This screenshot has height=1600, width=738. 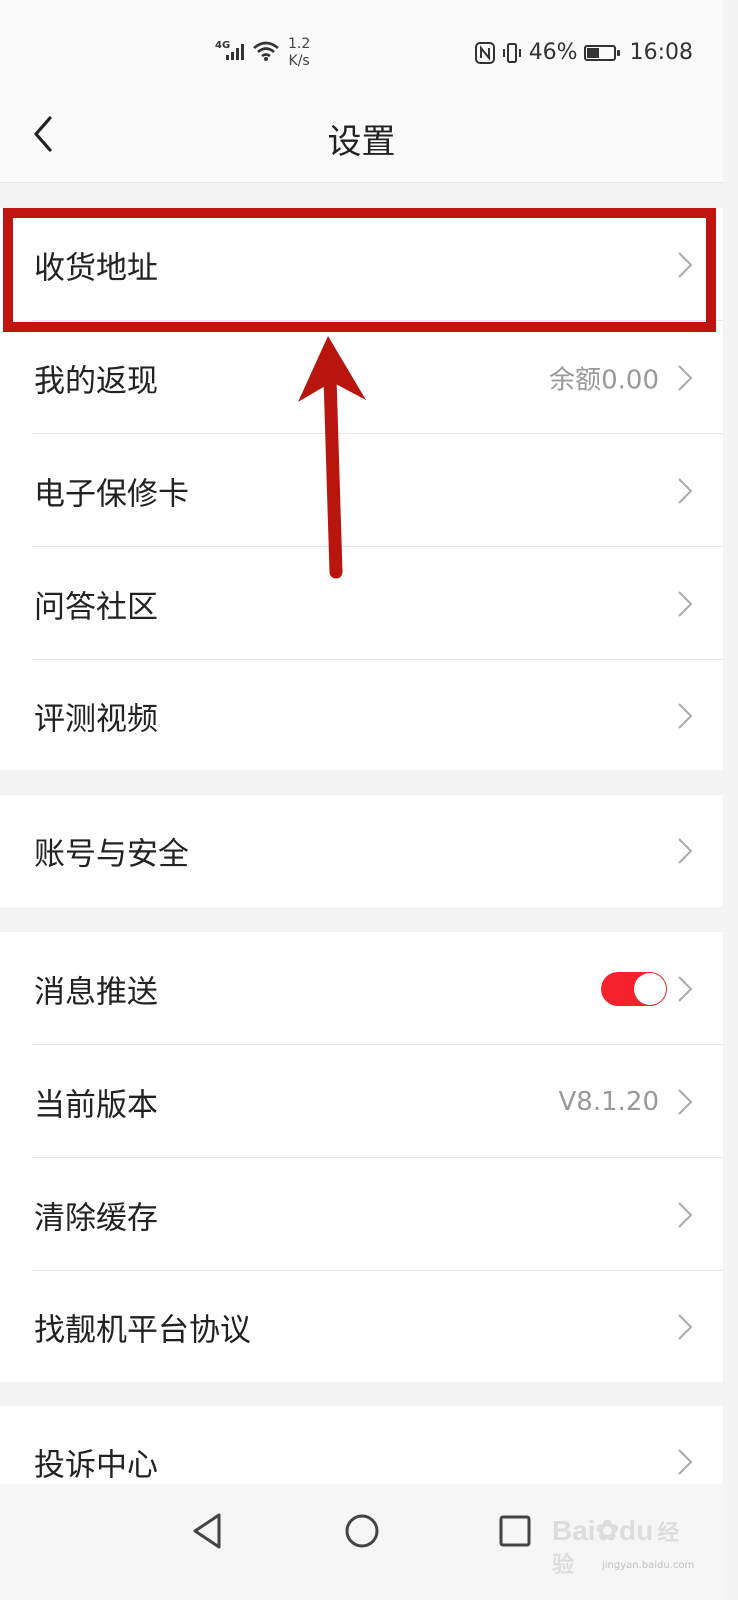 What do you see at coordinates (361, 377) in the screenshot?
I see `row-my-cashback: 我的返现 余额0.00` at bounding box center [361, 377].